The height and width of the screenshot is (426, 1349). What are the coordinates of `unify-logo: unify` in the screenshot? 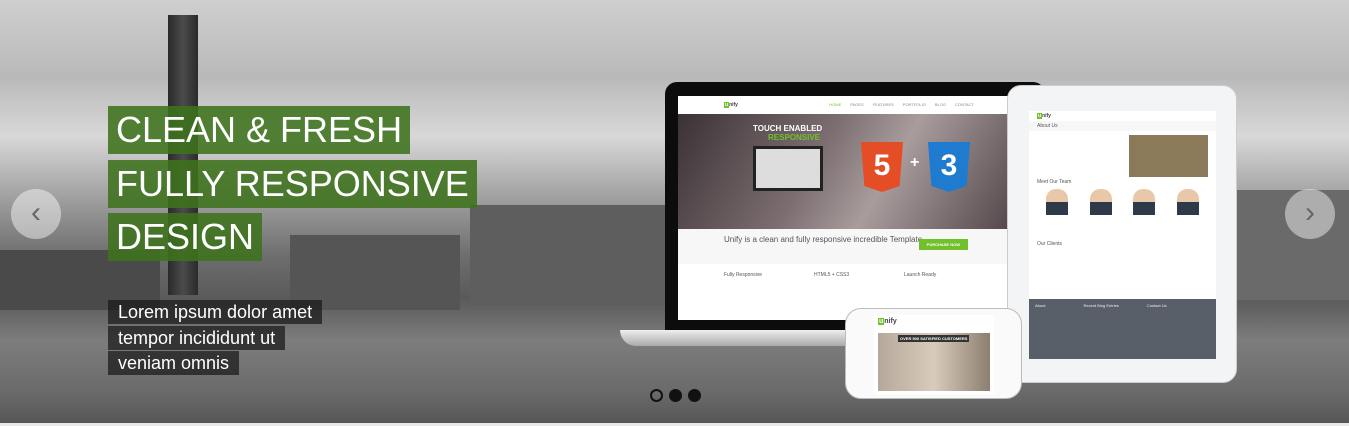 It's located at (731, 105).